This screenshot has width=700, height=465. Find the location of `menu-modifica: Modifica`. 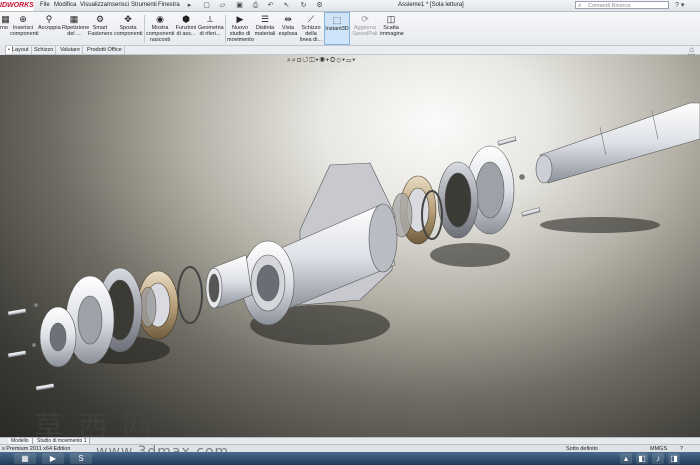

menu-modifica: Modifica is located at coordinates (65, 5).